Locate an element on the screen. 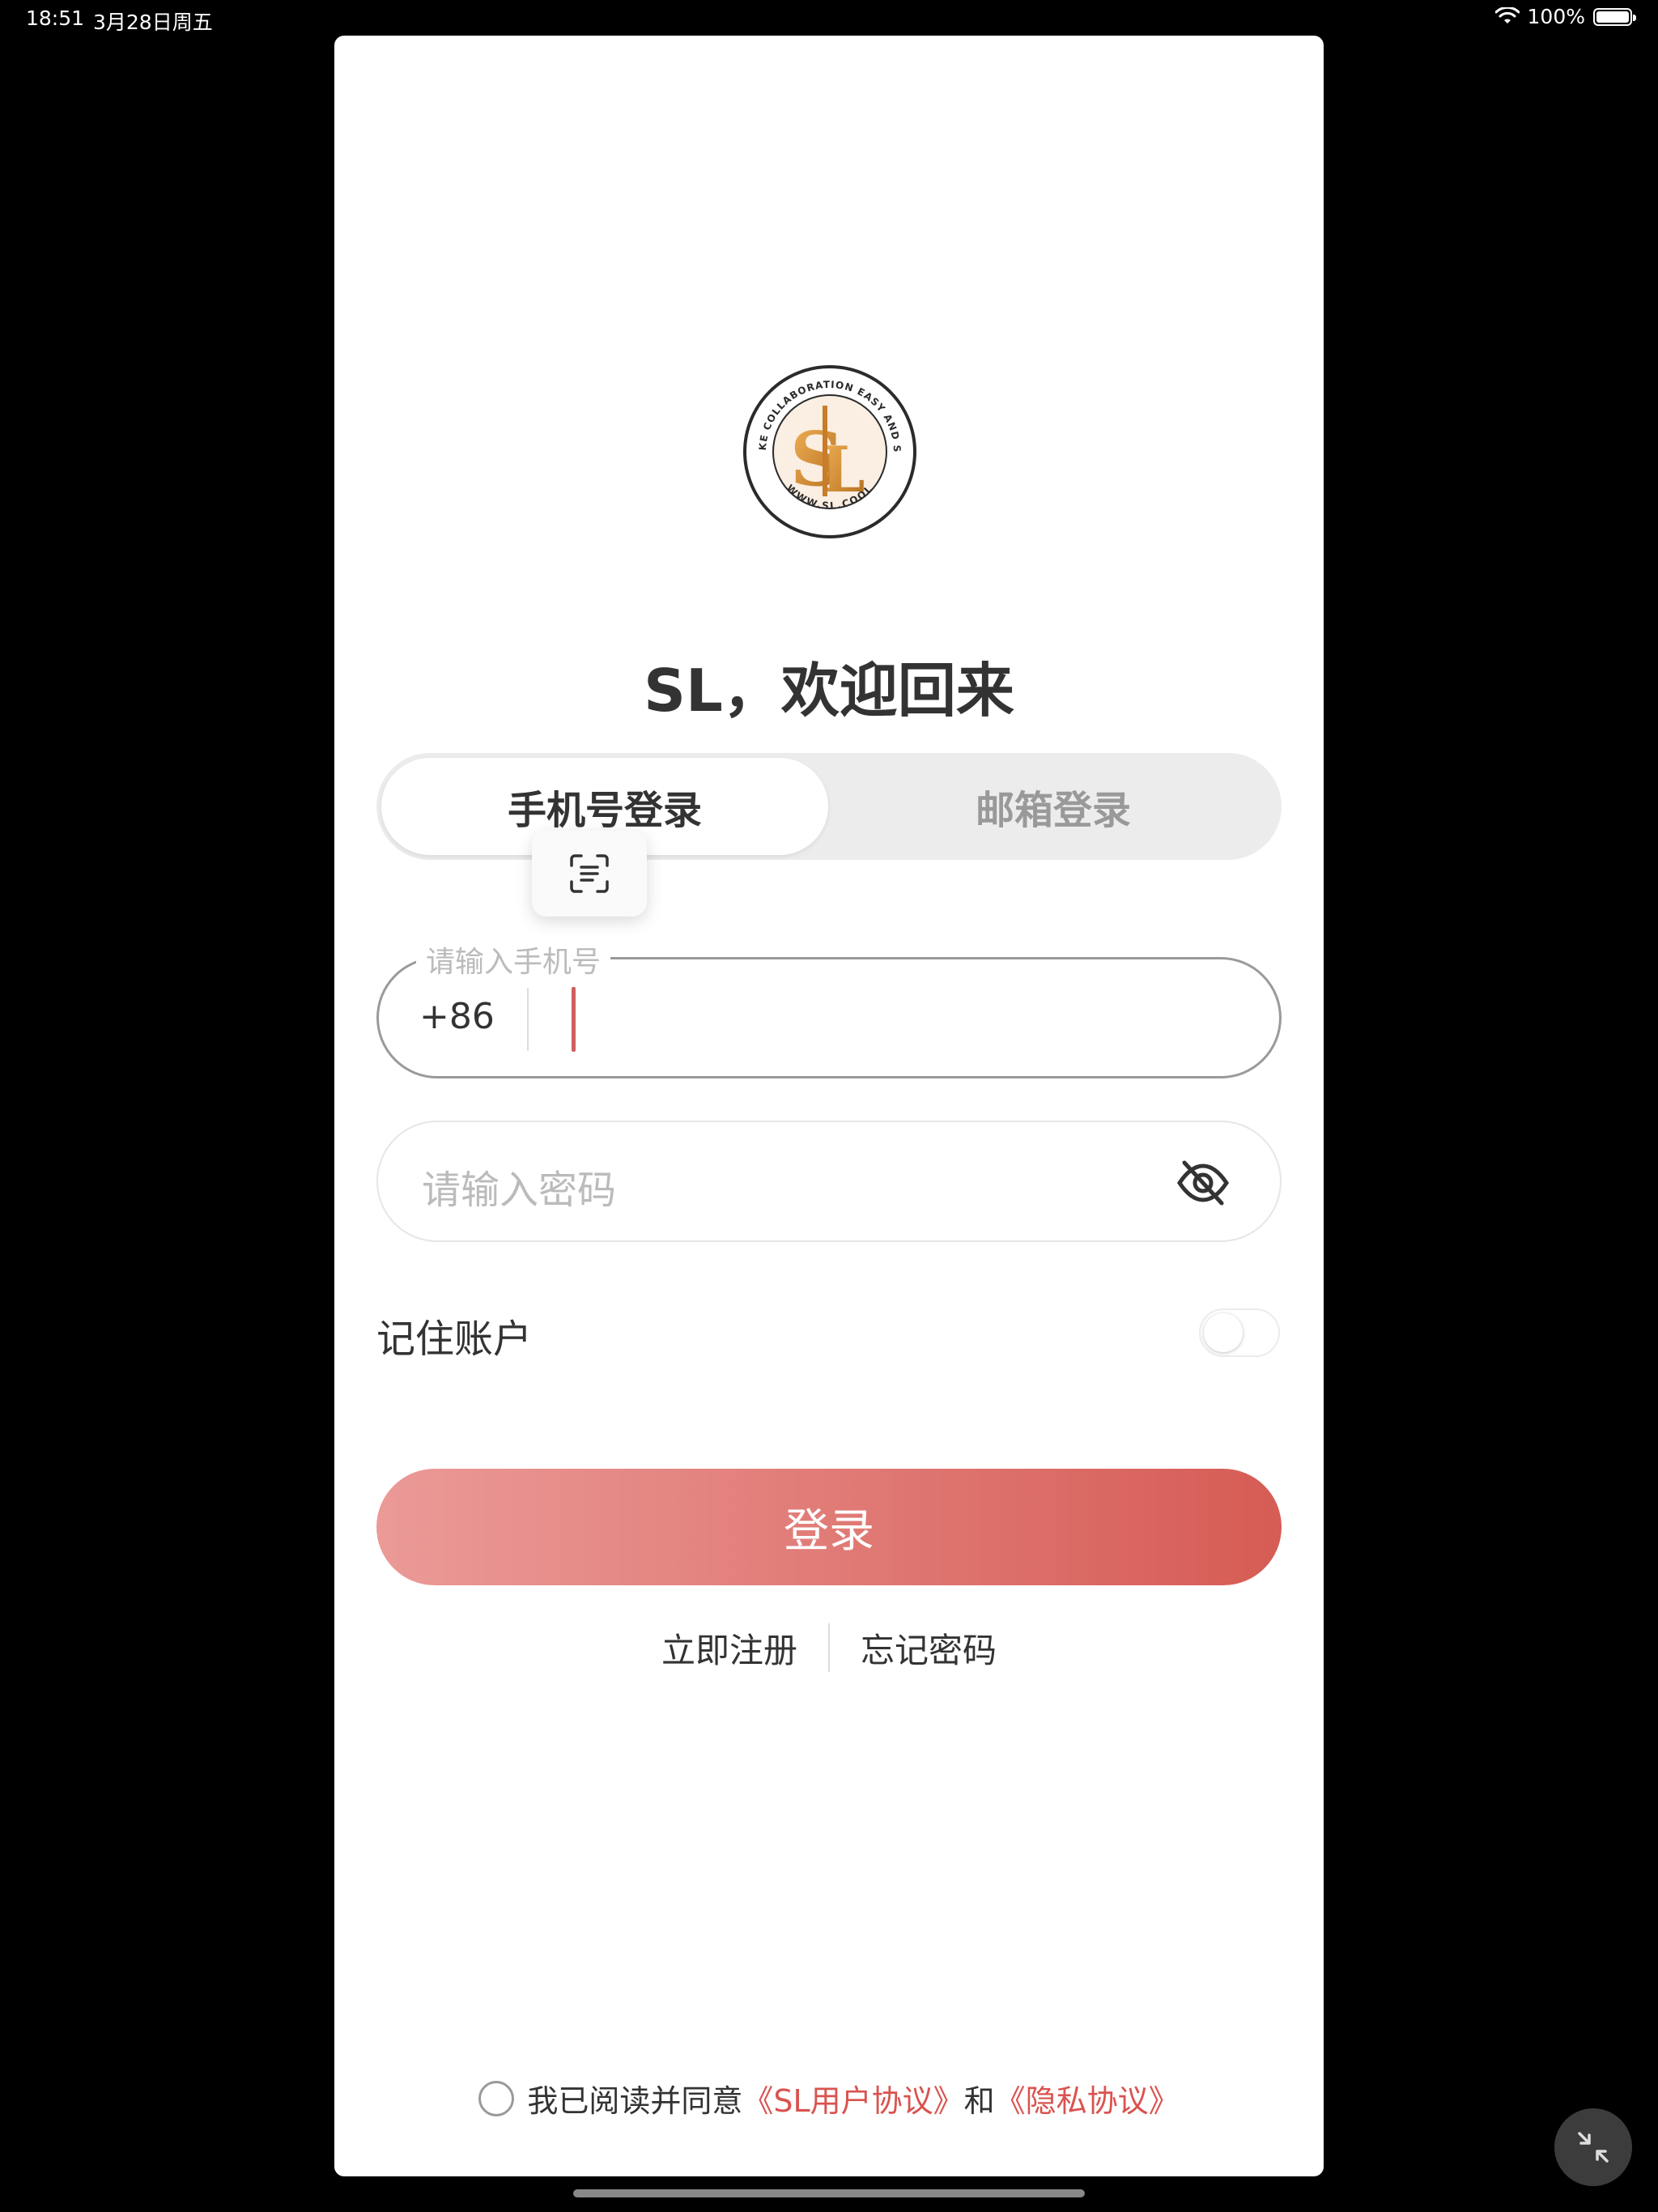 The image size is (1658, 2212). battery-percent: 100% is located at coordinates (1556, 16).